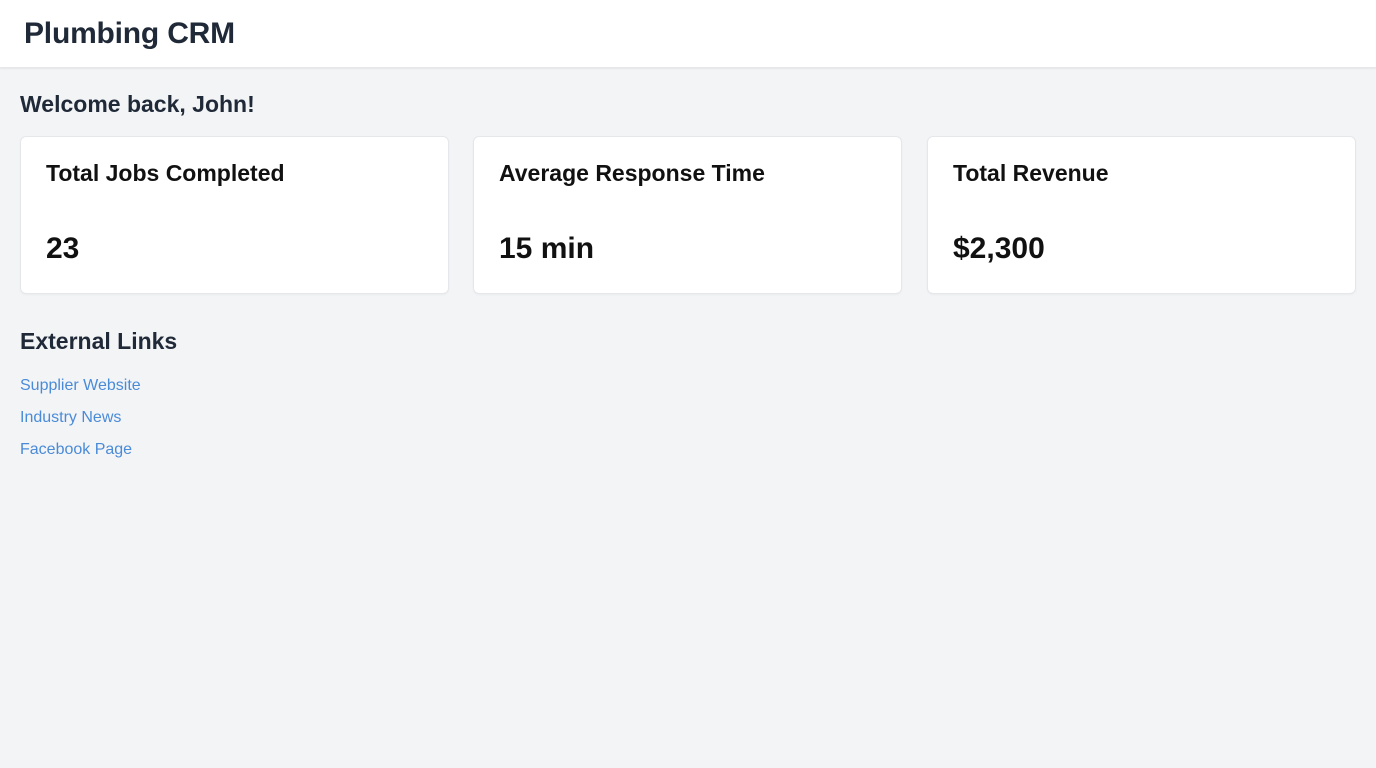 This screenshot has width=1376, height=768. Describe the element at coordinates (688, 34) in the screenshot. I see `top-bar: Plumbing CRM` at that location.